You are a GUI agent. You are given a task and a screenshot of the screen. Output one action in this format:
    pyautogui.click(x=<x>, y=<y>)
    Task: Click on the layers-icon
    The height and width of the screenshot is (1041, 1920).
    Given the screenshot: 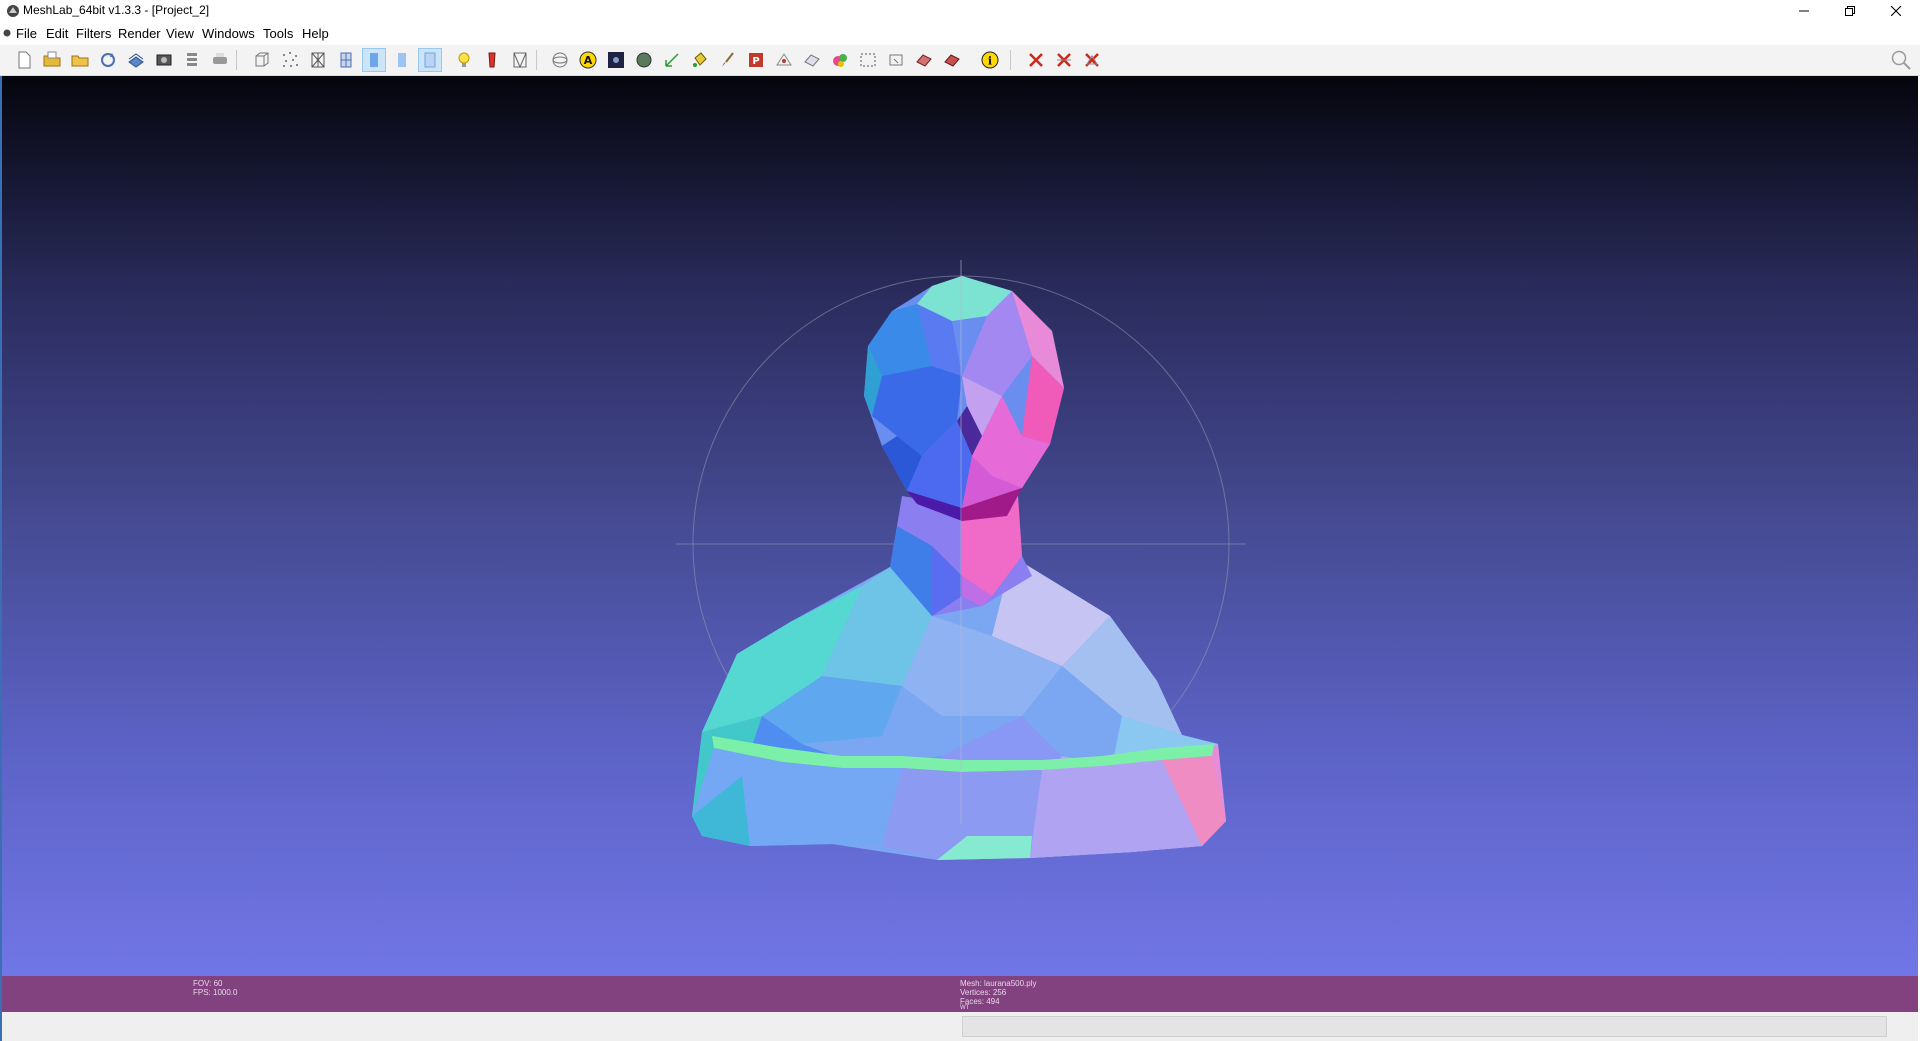 What is the action you would take?
    pyautogui.click(x=192, y=60)
    